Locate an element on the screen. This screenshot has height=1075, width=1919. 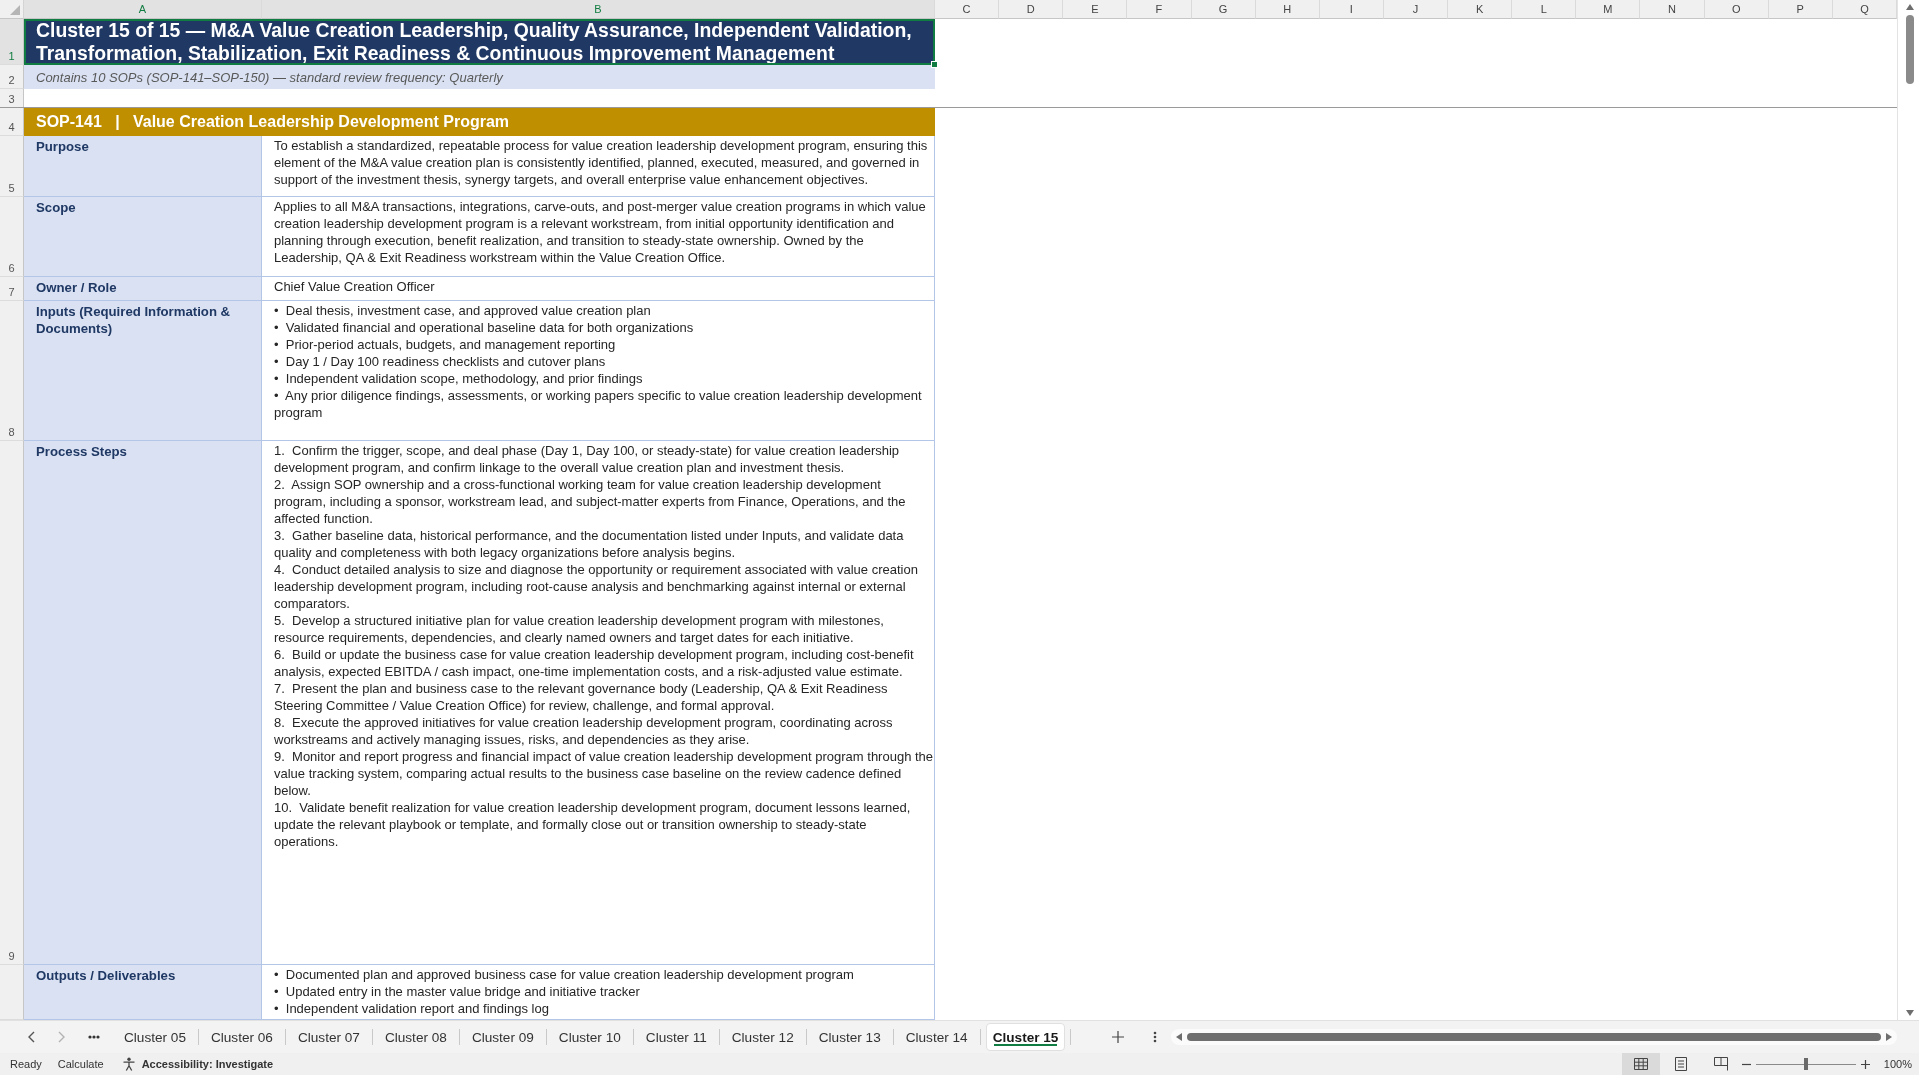
list-item-text: • Deal thesis, investment case, and approved value creation plan is located at coordinates (462, 310).